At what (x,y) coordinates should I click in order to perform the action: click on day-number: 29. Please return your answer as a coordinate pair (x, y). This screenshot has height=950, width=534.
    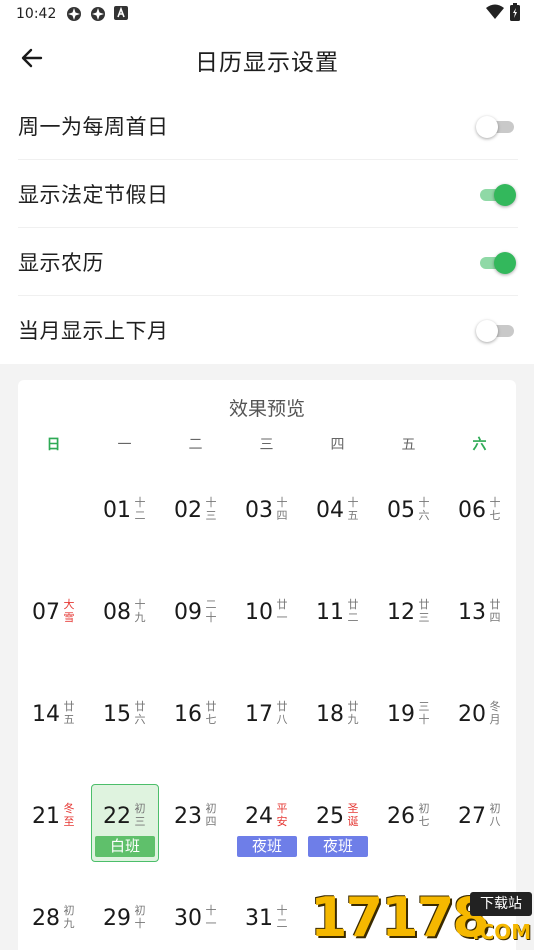
    Looking at the image, I should click on (117, 918).